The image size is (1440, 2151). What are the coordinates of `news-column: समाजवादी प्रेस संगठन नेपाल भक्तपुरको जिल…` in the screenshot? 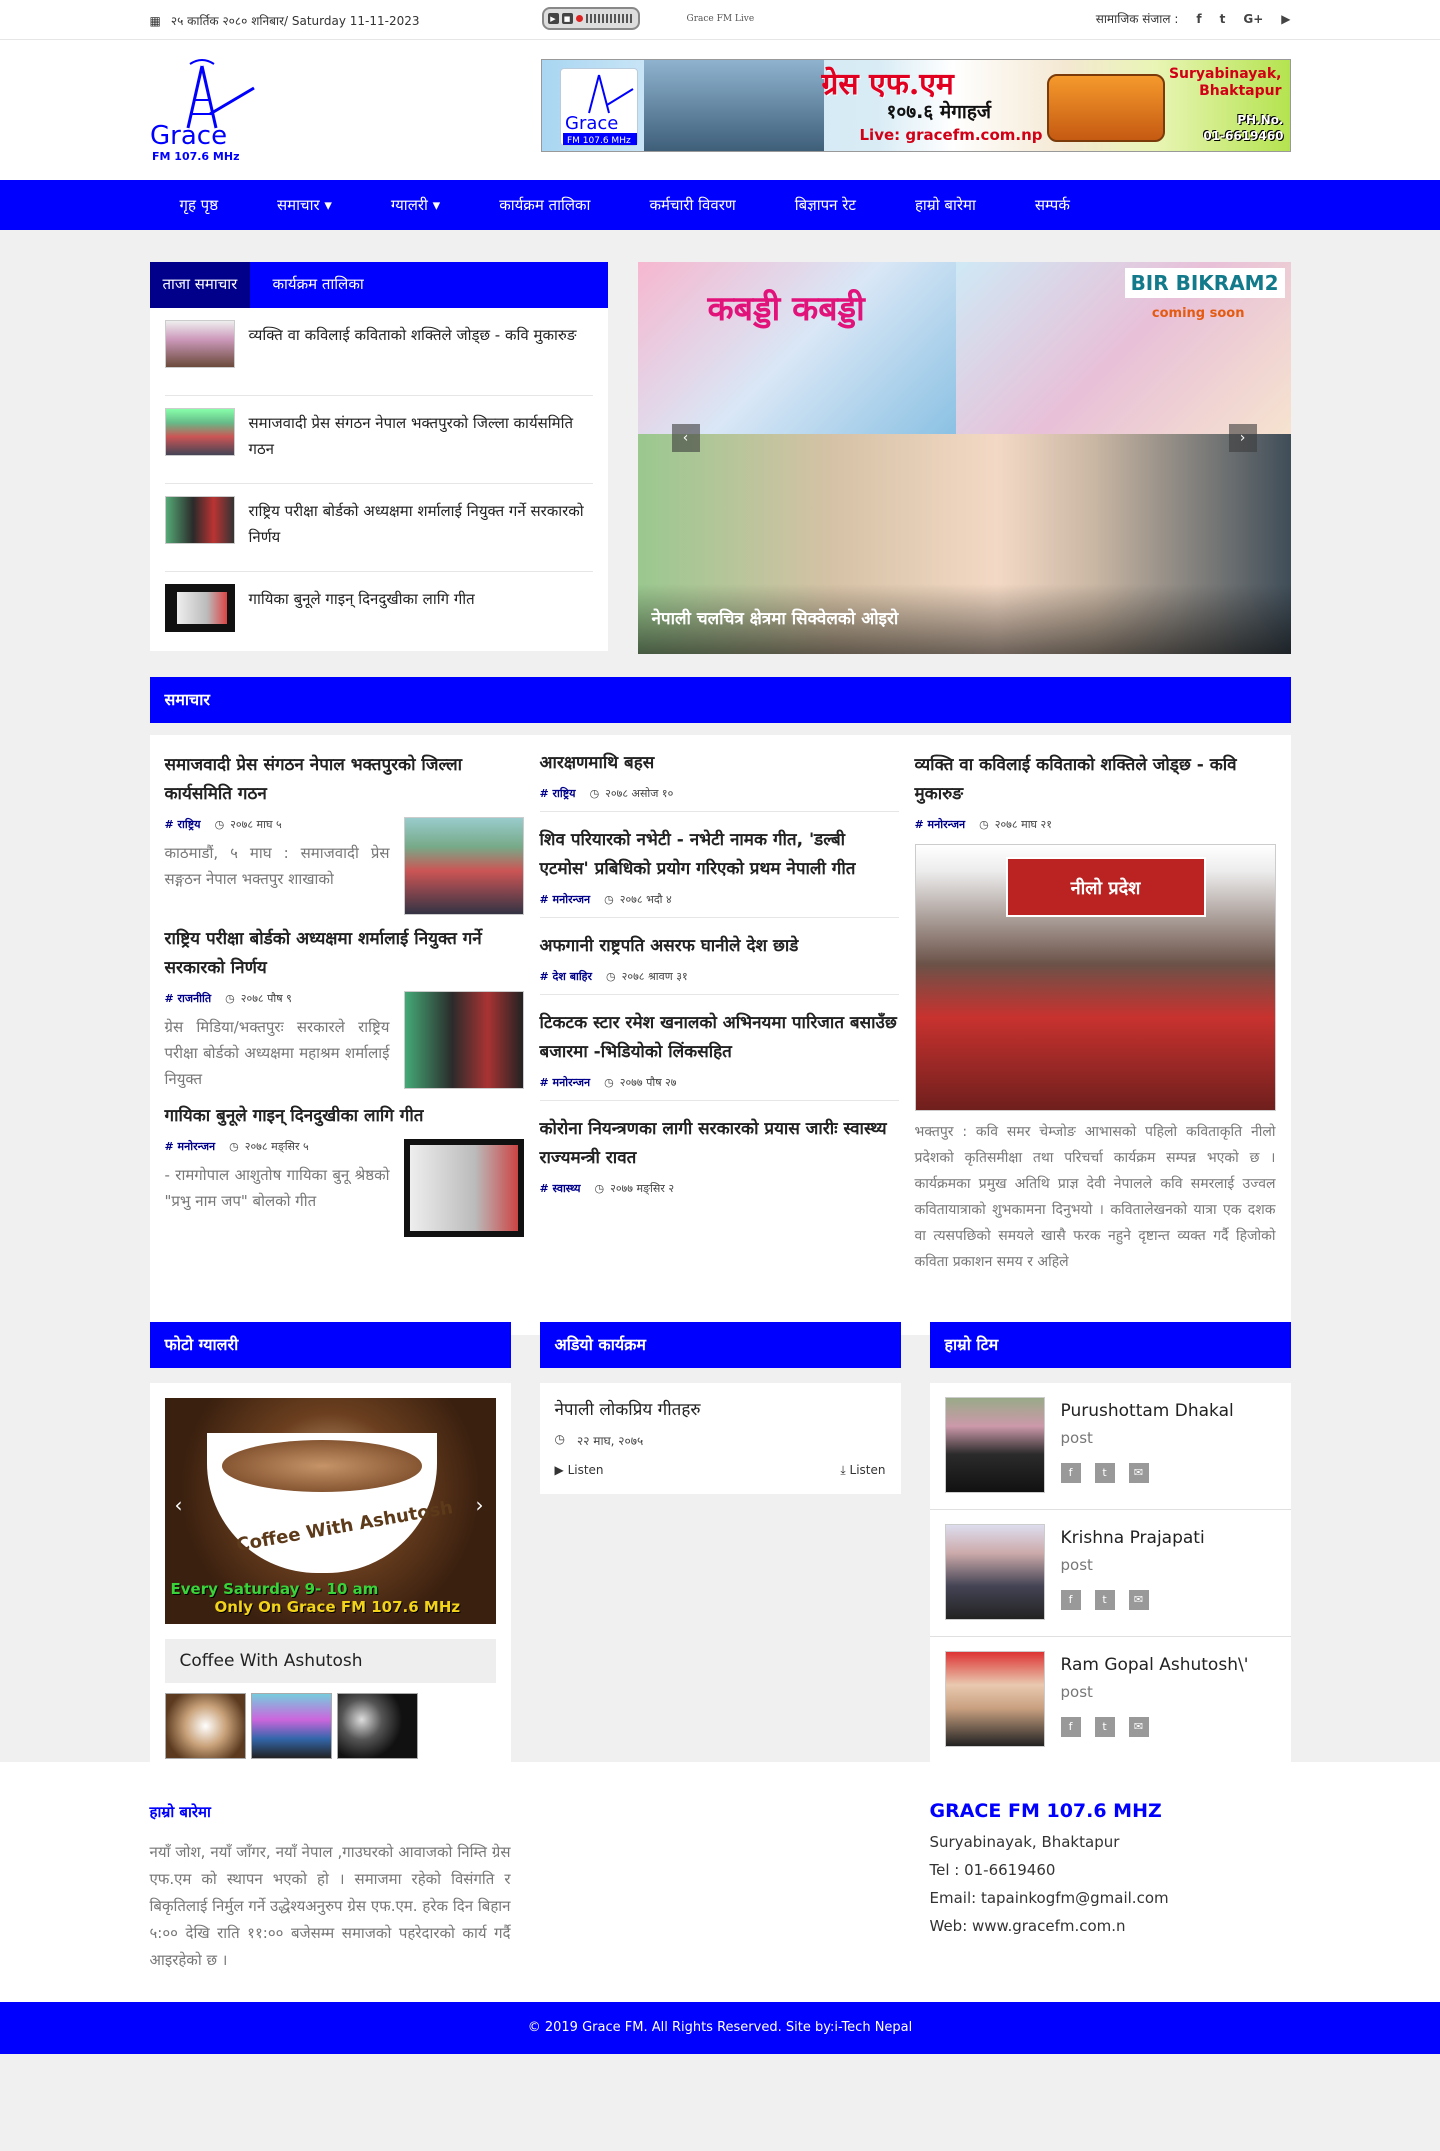 It's located at (344, 986).